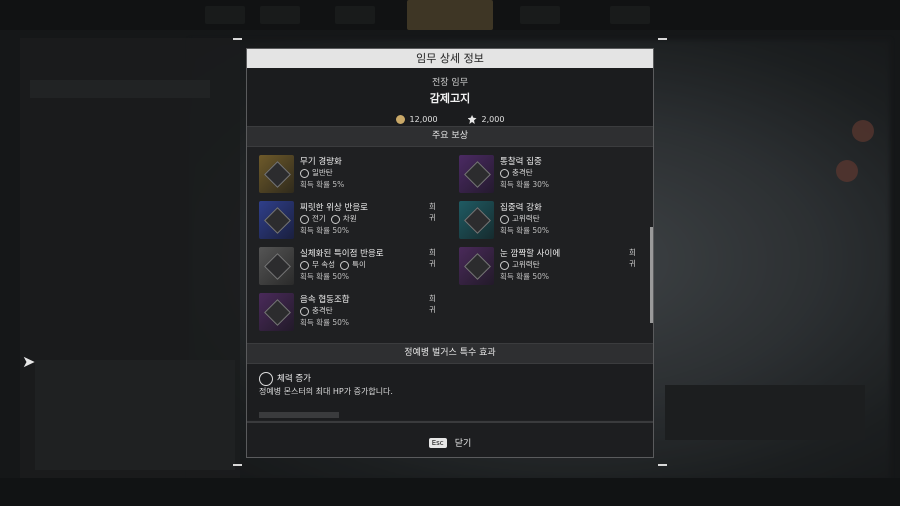  What do you see at coordinates (342, 254) in the screenshot?
I see `reward-name: 실체화된 특이점 반응로` at bounding box center [342, 254].